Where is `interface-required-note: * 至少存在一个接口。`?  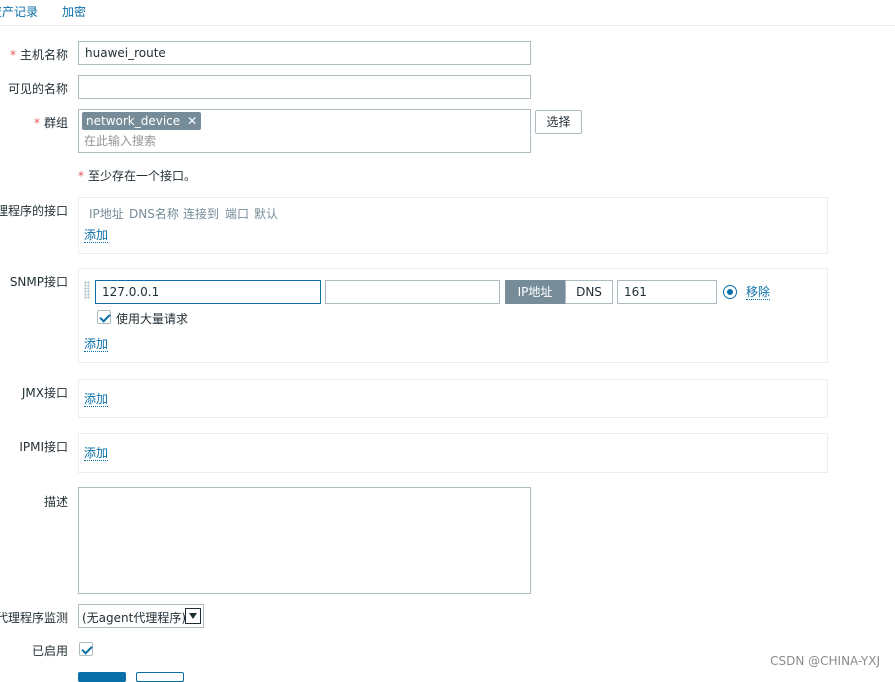 interface-required-note: * 至少存在一个接口。 is located at coordinates (137, 175).